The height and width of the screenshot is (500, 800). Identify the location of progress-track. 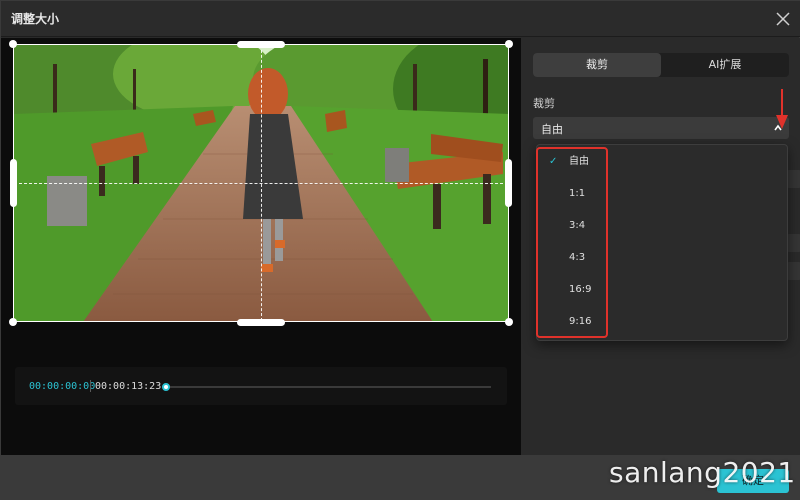
(328, 387).